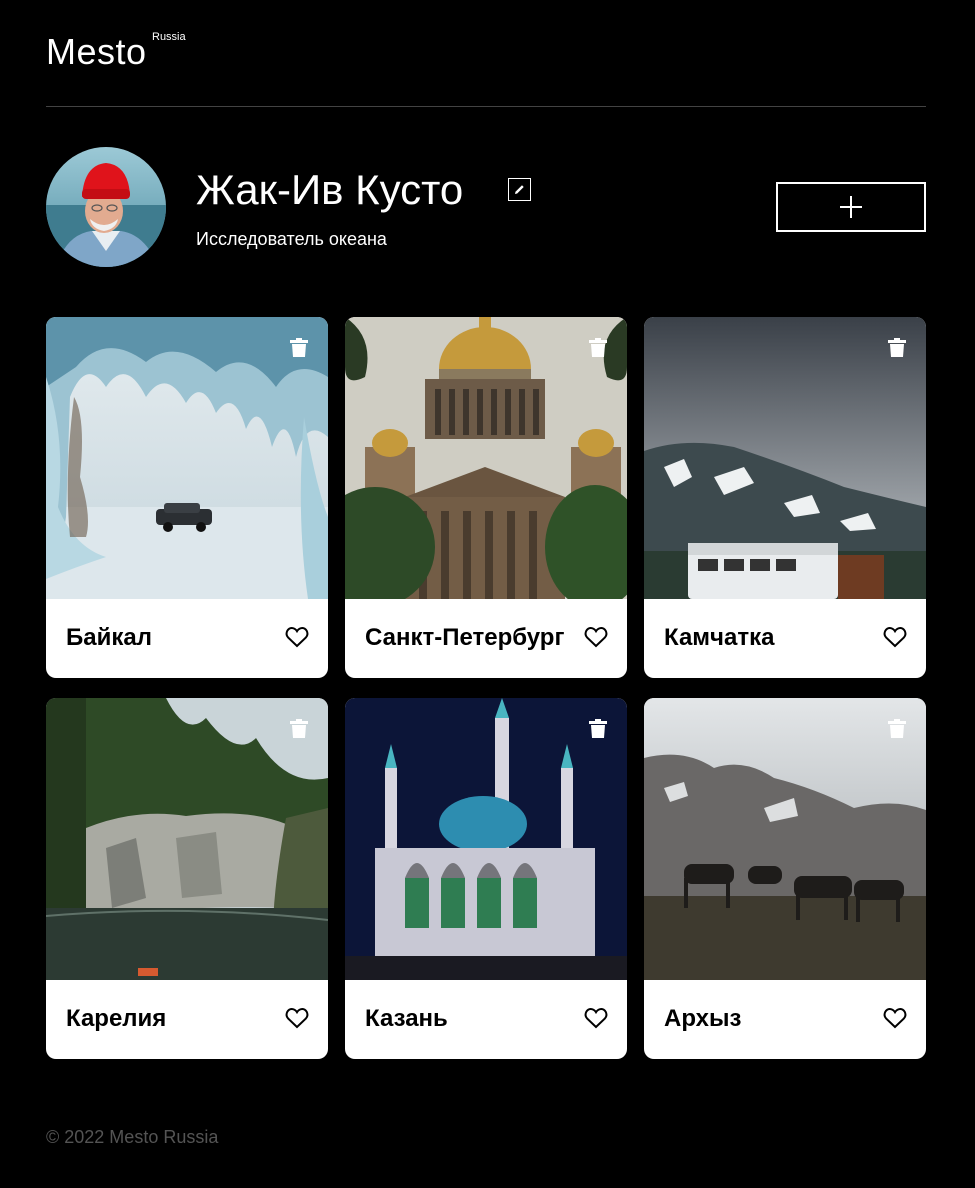 The height and width of the screenshot is (1188, 975). I want to click on place-card: Камчатка, so click(785, 497).